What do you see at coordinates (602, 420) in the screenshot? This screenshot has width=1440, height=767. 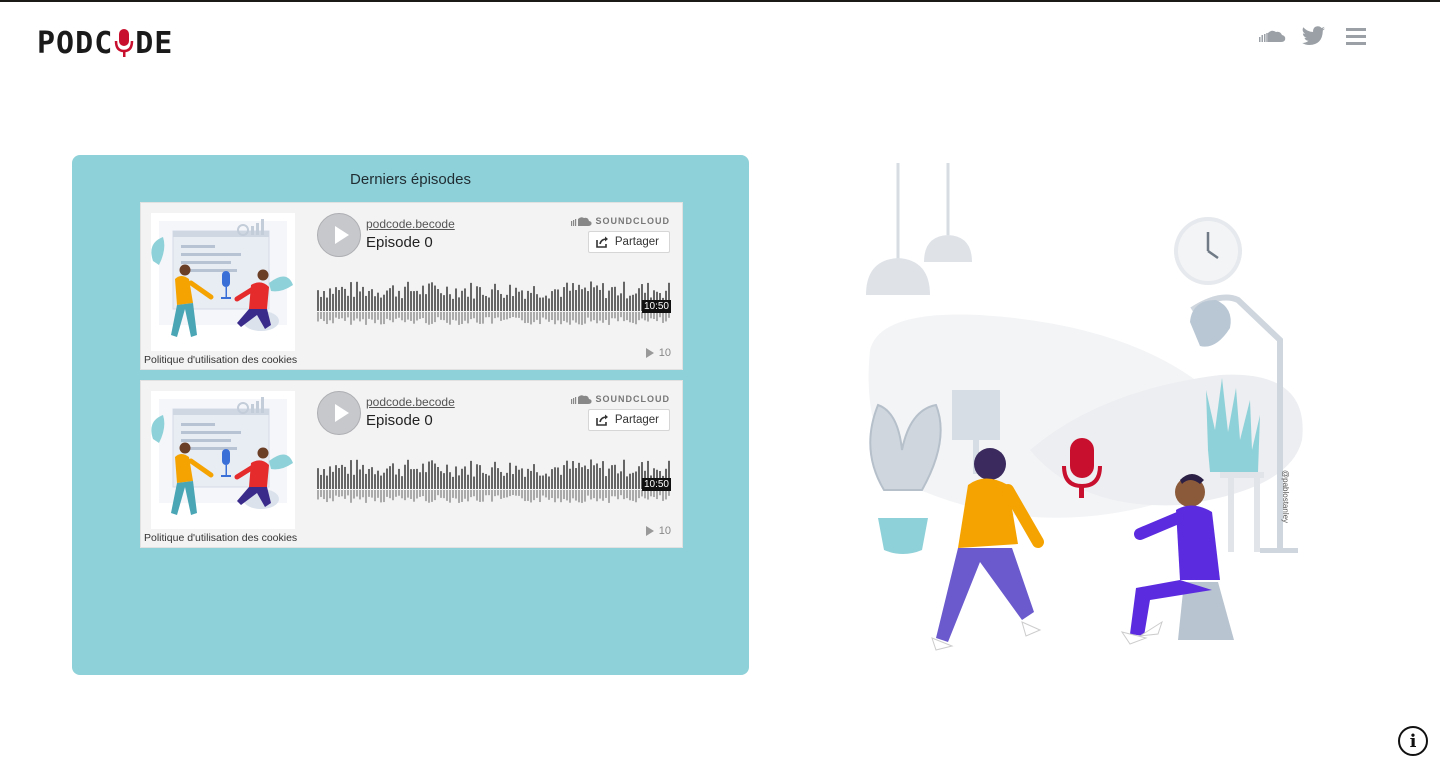 I see `share-icon` at bounding box center [602, 420].